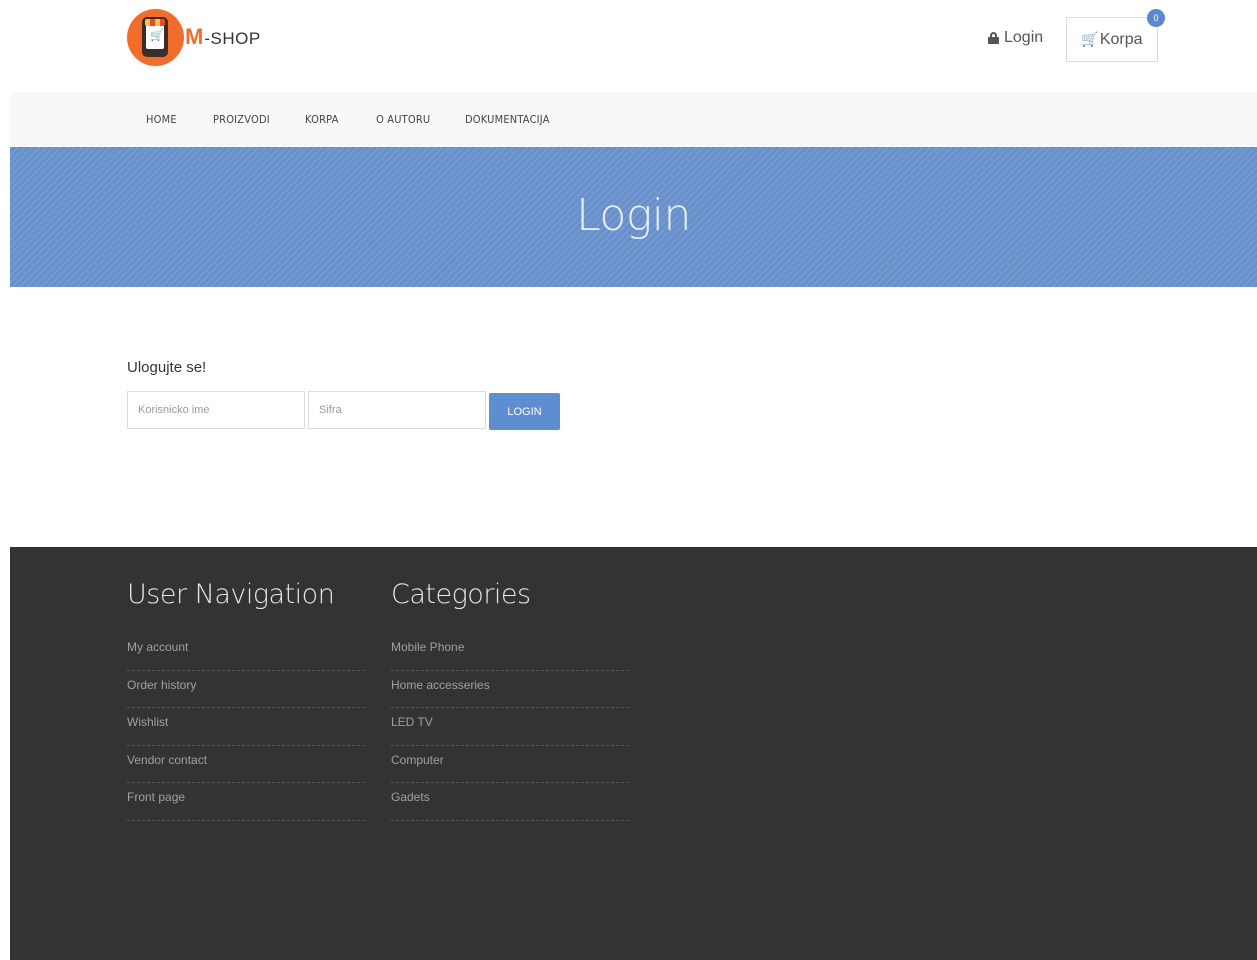 This screenshot has height=960, width=1257. I want to click on cart-button: 🛒 Korpa, so click(1112, 39).